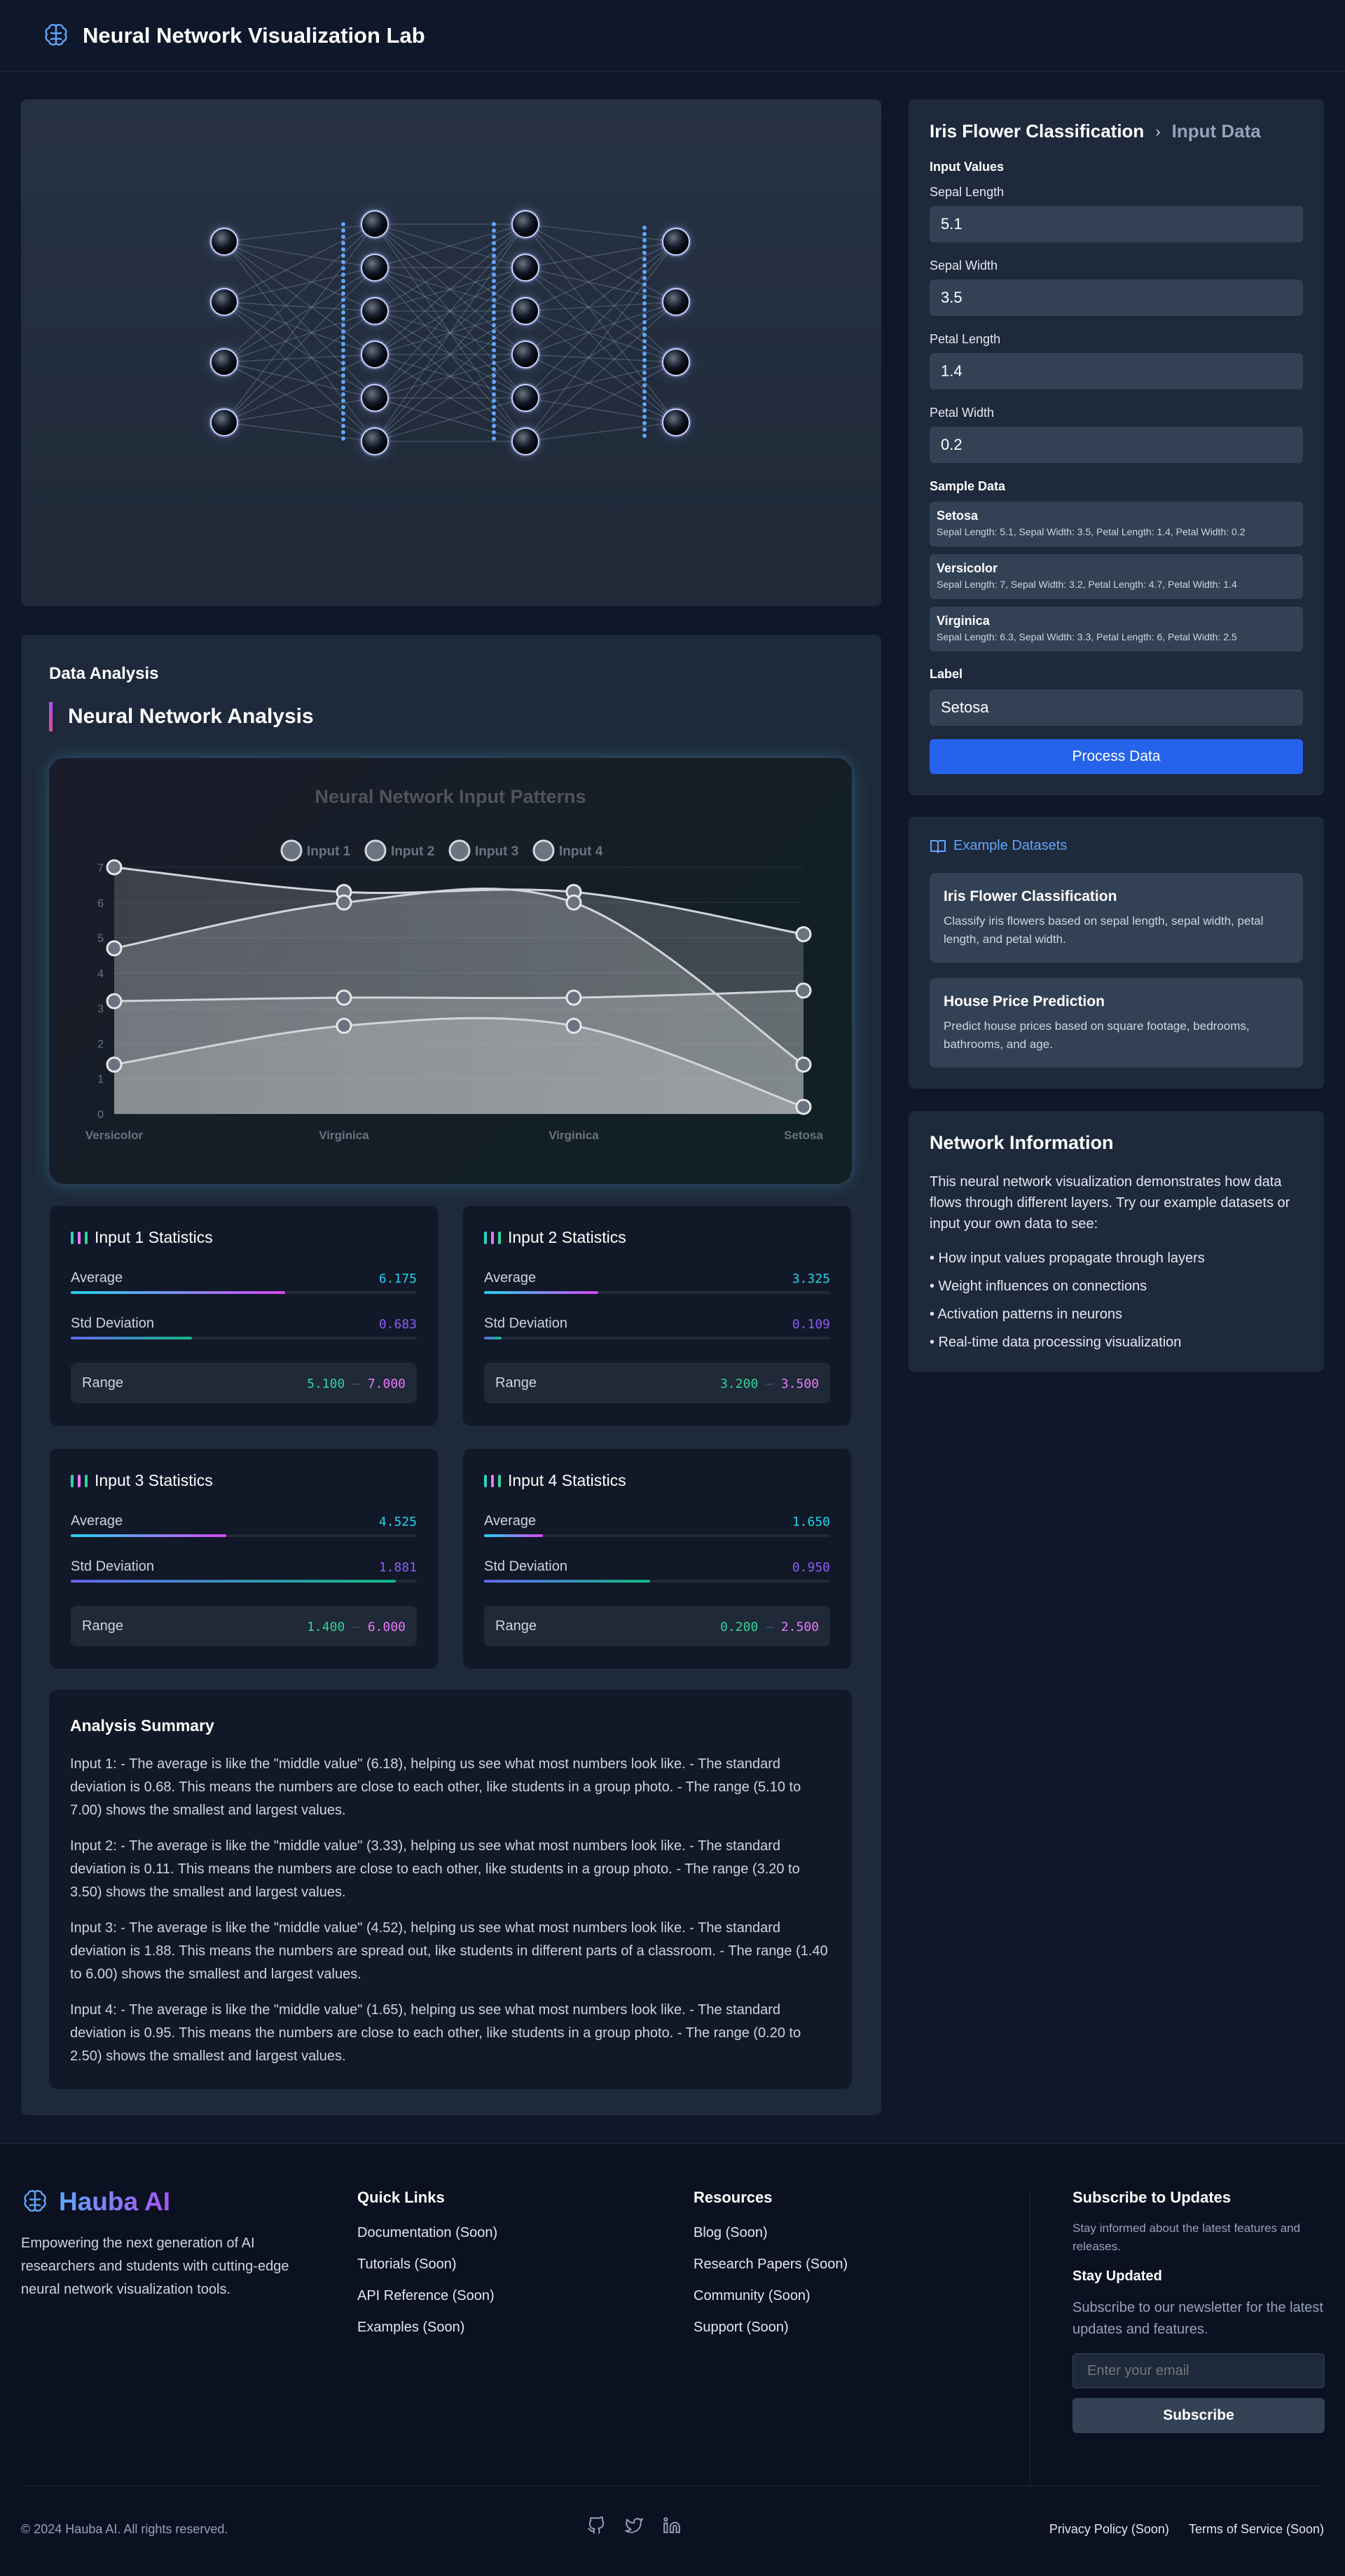  What do you see at coordinates (1116, 224) in the screenshot?
I see `sepal-length-input: 5.1` at bounding box center [1116, 224].